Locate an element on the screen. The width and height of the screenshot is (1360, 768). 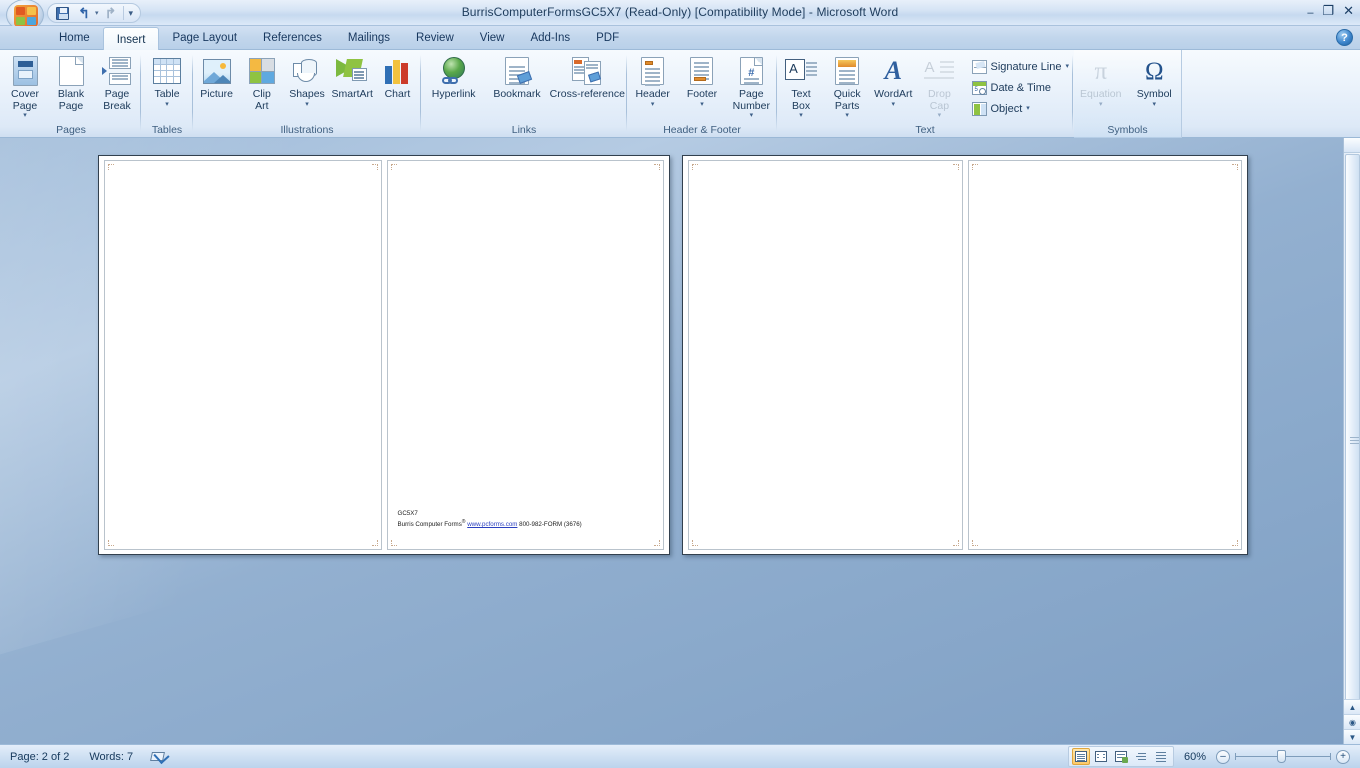
zoom-out-button: – is located at coordinates (1223, 756).